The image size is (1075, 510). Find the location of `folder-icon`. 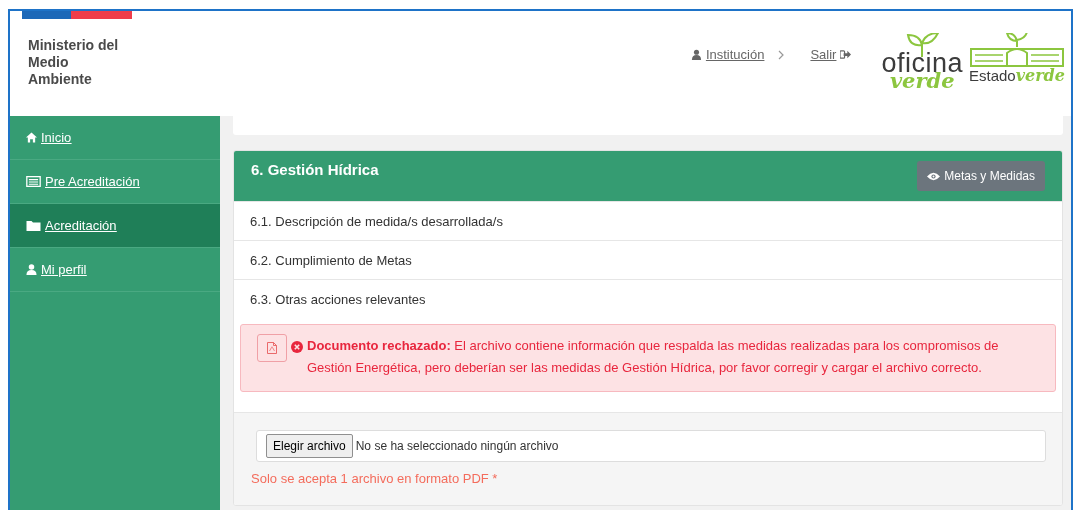

folder-icon is located at coordinates (33, 225).